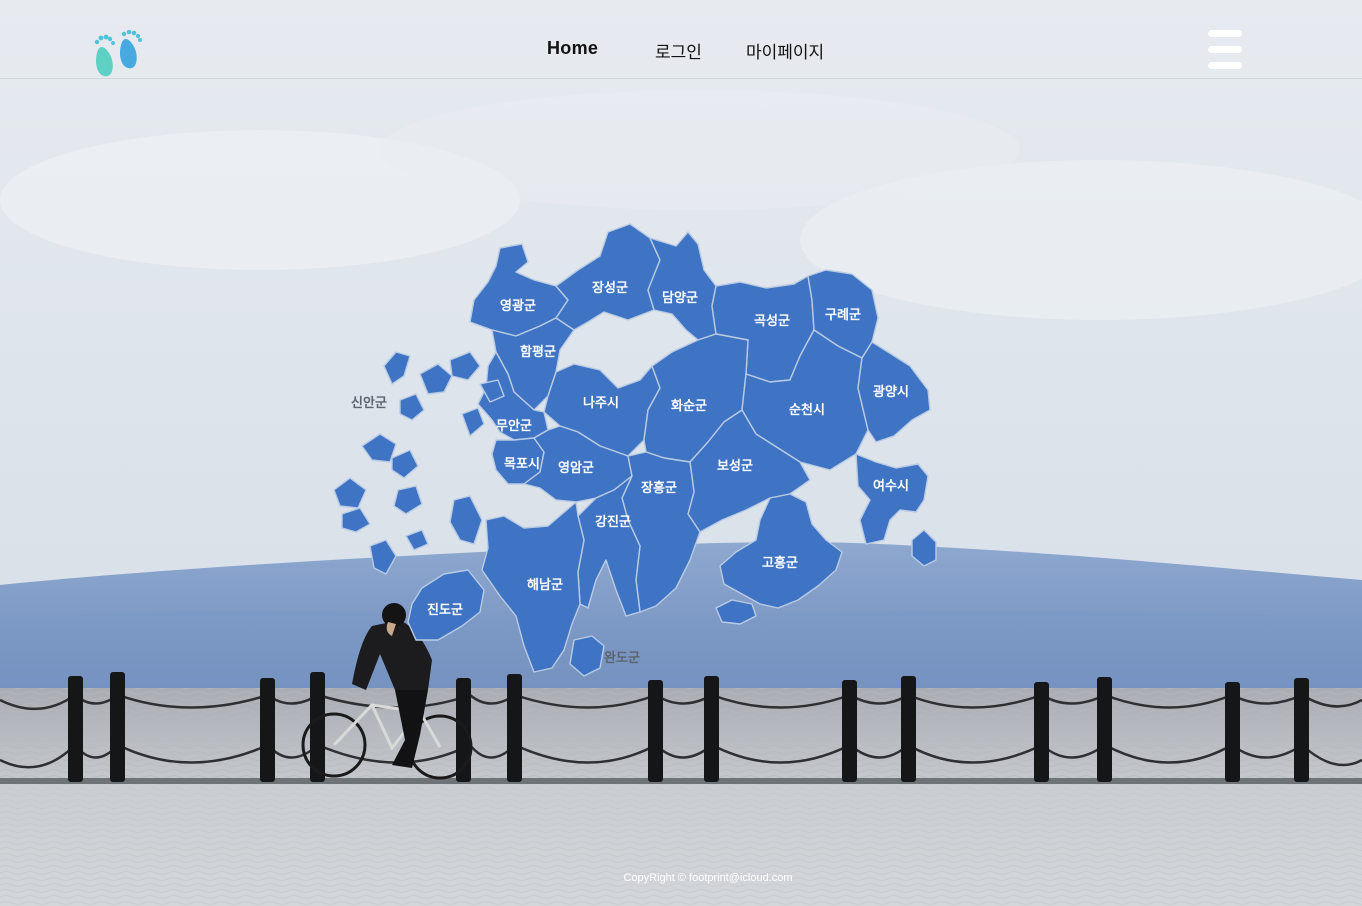 This screenshot has width=1362, height=906. I want to click on region-sinan, so click(419, 463).